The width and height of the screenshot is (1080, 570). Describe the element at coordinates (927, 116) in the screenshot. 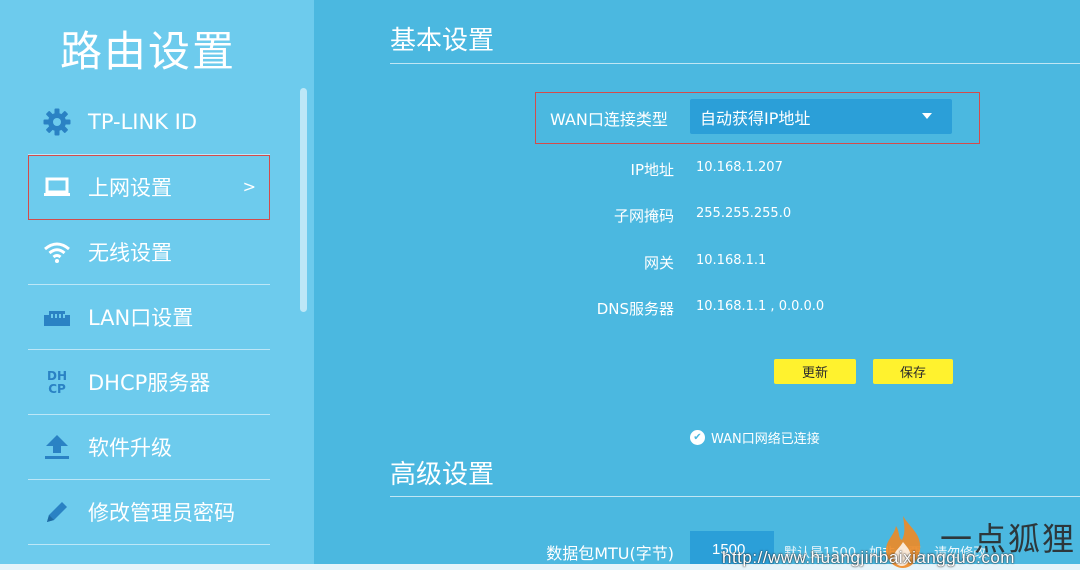

I see `caret-down-icon` at that location.